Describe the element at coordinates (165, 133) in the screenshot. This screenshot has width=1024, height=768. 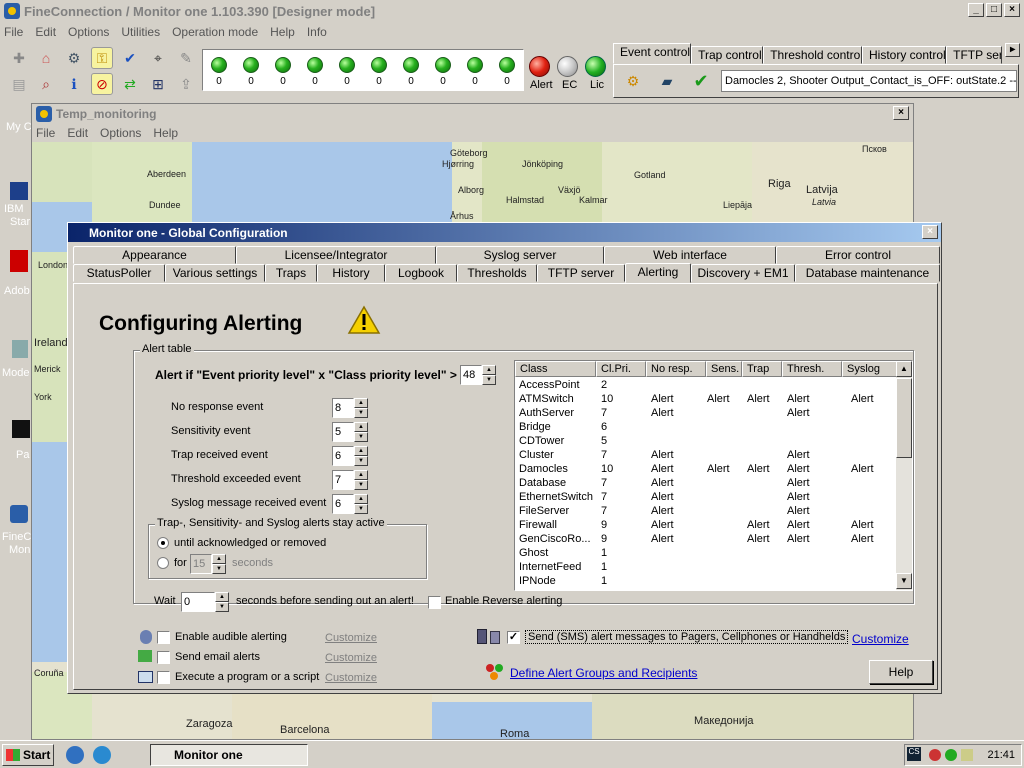
I see `temp-menu-help: Help` at that location.